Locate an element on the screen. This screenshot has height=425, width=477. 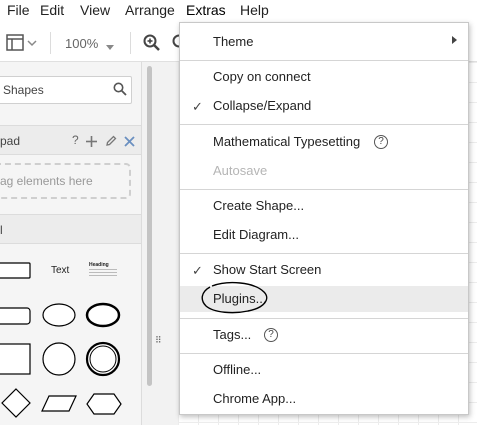
shape-parallelogram is located at coordinates (59, 403).